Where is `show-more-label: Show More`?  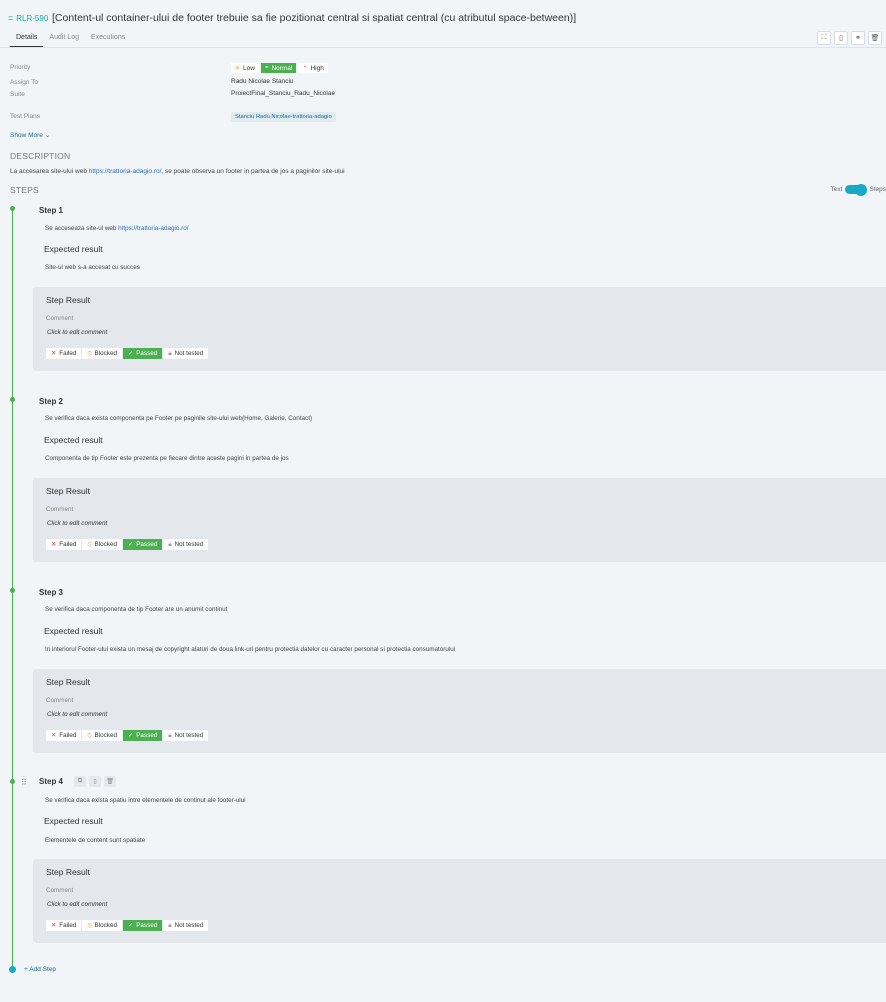 show-more-label: Show More is located at coordinates (26, 135).